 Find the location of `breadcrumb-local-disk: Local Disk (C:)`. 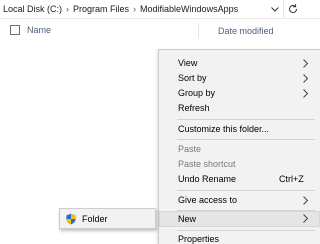

breadcrumb-local-disk: Local Disk (C:) is located at coordinates (32, 9).